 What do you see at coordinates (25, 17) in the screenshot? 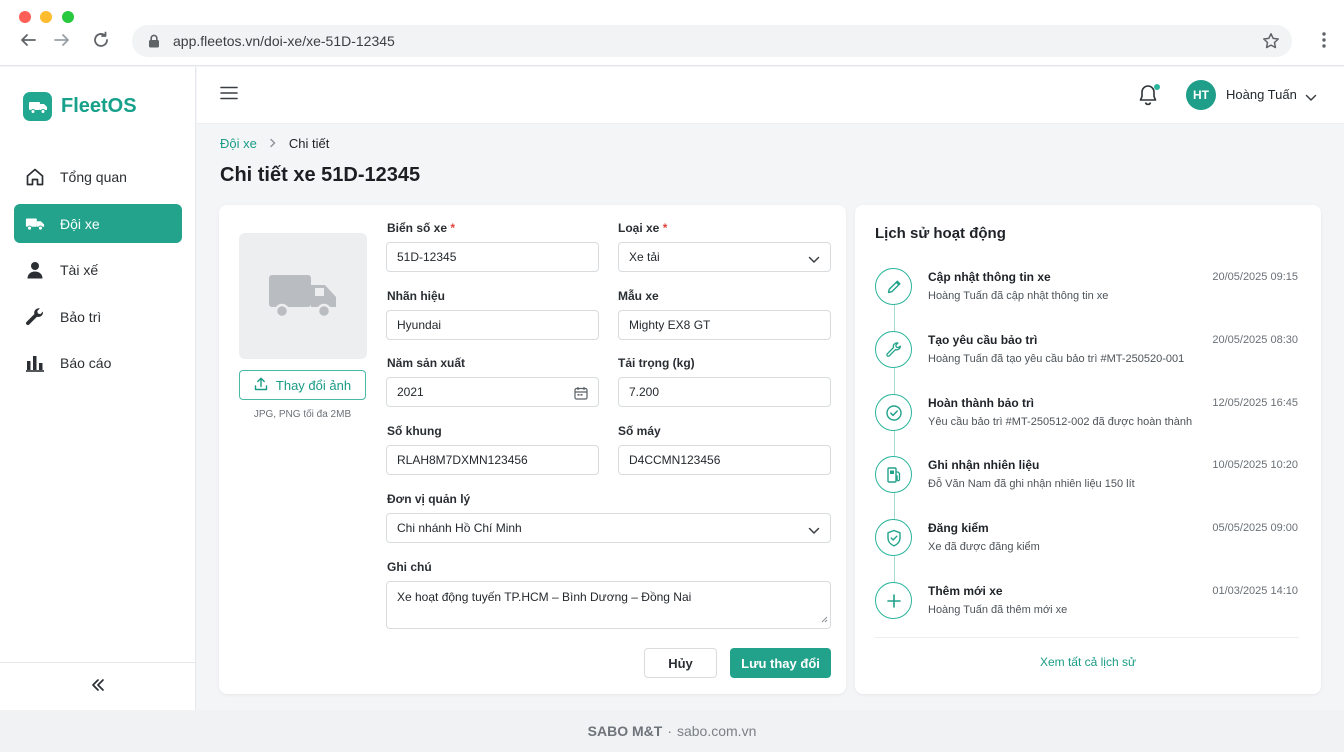
I see `close-window-button` at bounding box center [25, 17].